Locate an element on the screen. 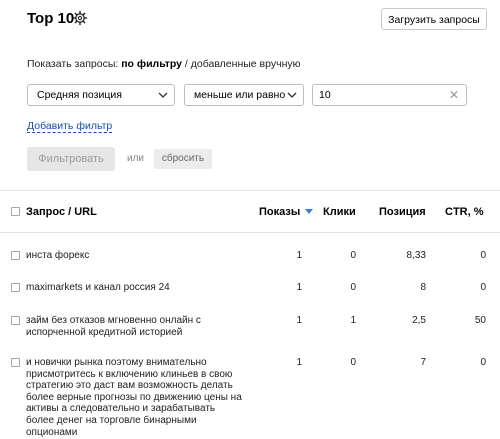 This screenshot has height=439, width=500. position-value: 2,5 is located at coordinates (419, 320).